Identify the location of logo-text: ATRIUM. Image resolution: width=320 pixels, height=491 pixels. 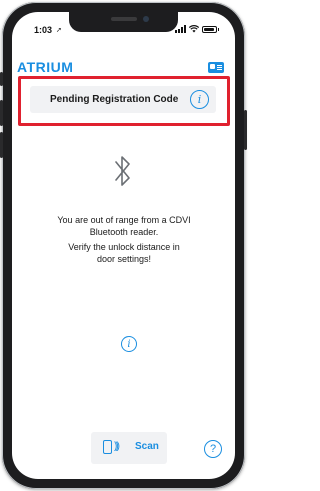
(45, 67).